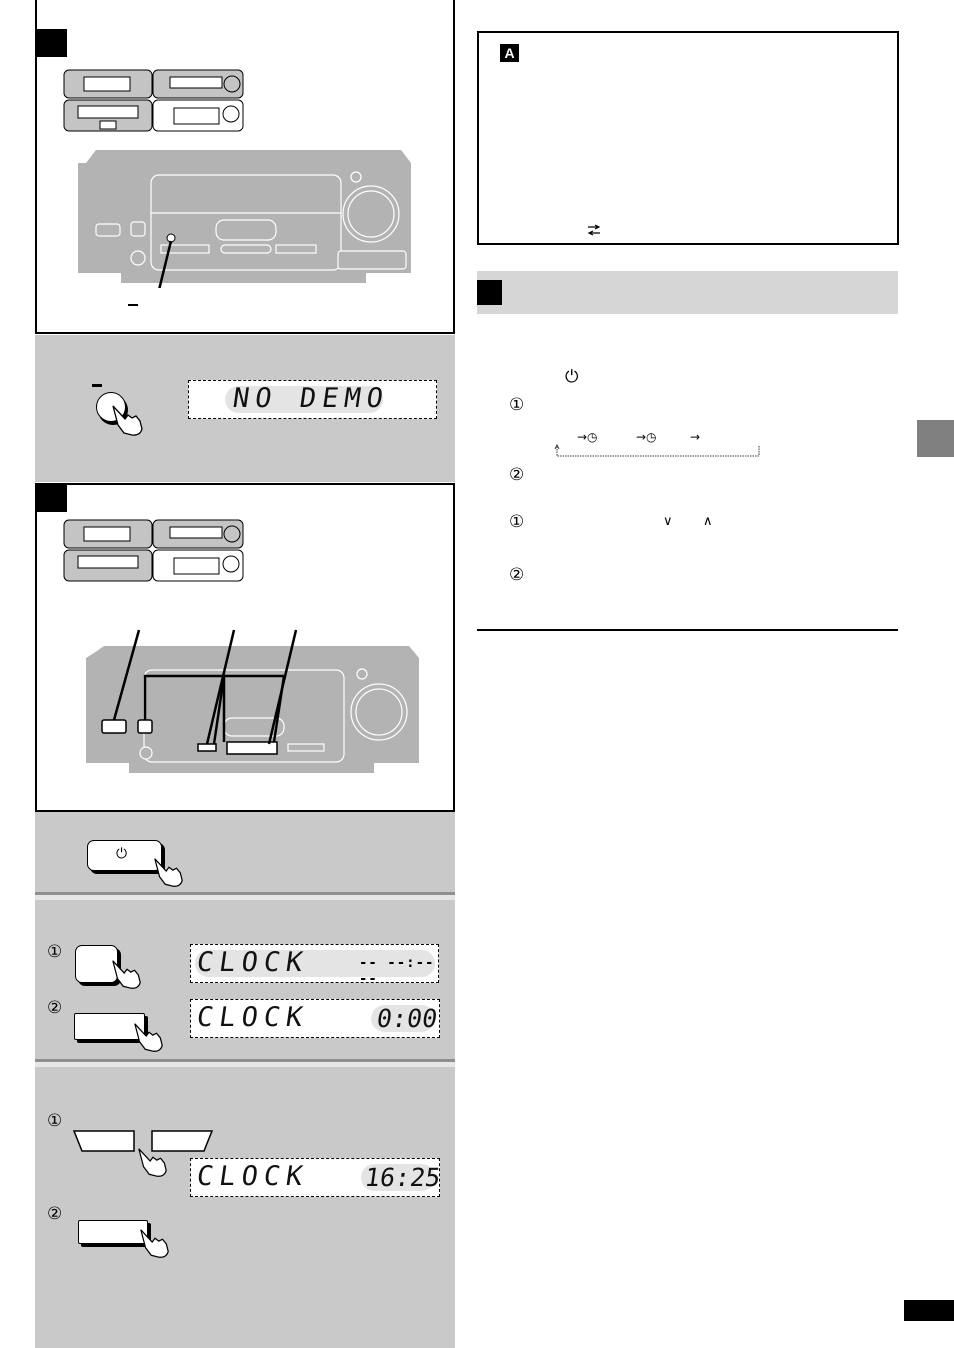 This screenshot has width=954, height=1348. I want to click on section-2-marker, so click(51, 498).